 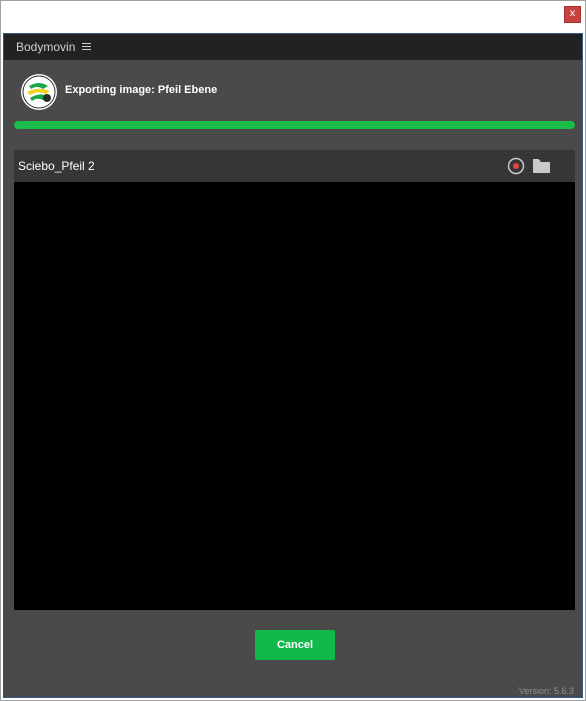 I want to click on version-label: Version: 5.6.3, so click(x=546, y=691).